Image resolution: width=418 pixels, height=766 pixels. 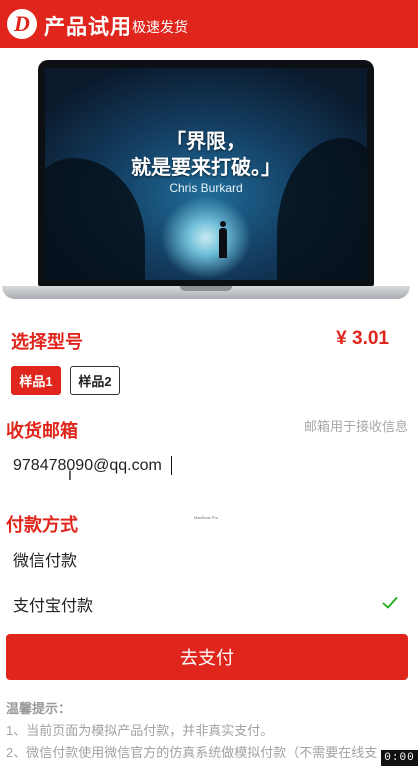 What do you see at coordinates (208, 466) in the screenshot?
I see `email-field` at bounding box center [208, 466].